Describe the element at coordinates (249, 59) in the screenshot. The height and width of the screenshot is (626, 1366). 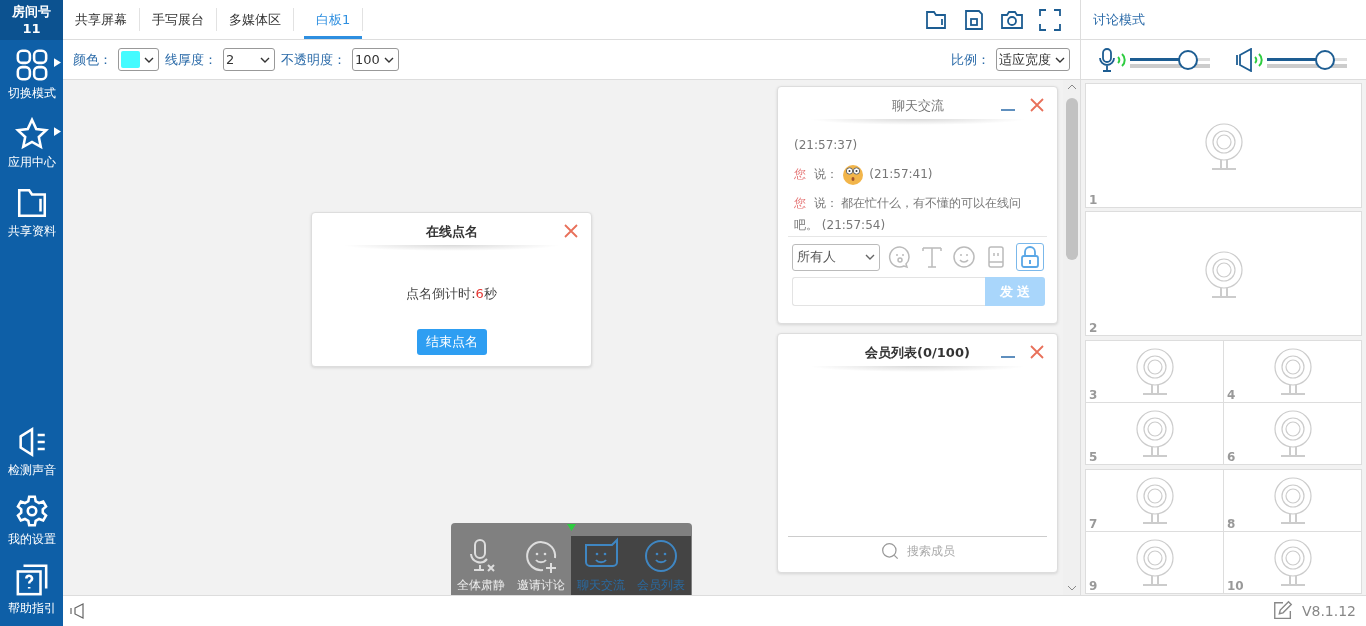
I see `thickness-dropdown: 2` at that location.